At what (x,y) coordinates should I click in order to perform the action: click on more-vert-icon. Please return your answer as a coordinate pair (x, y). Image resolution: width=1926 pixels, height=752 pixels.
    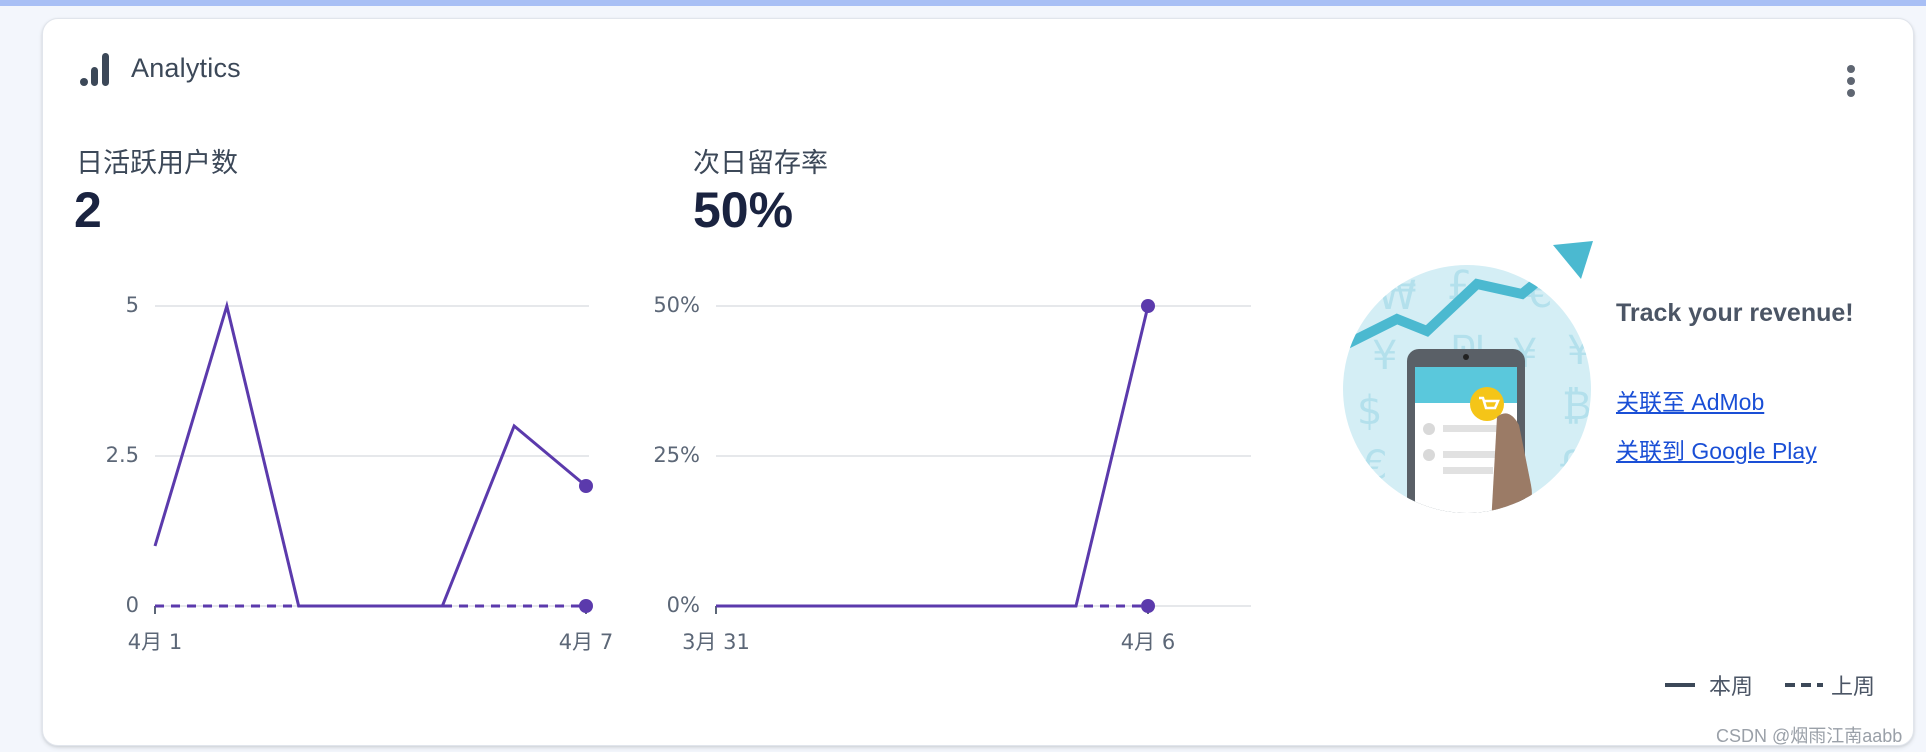
    Looking at the image, I should click on (1851, 85).